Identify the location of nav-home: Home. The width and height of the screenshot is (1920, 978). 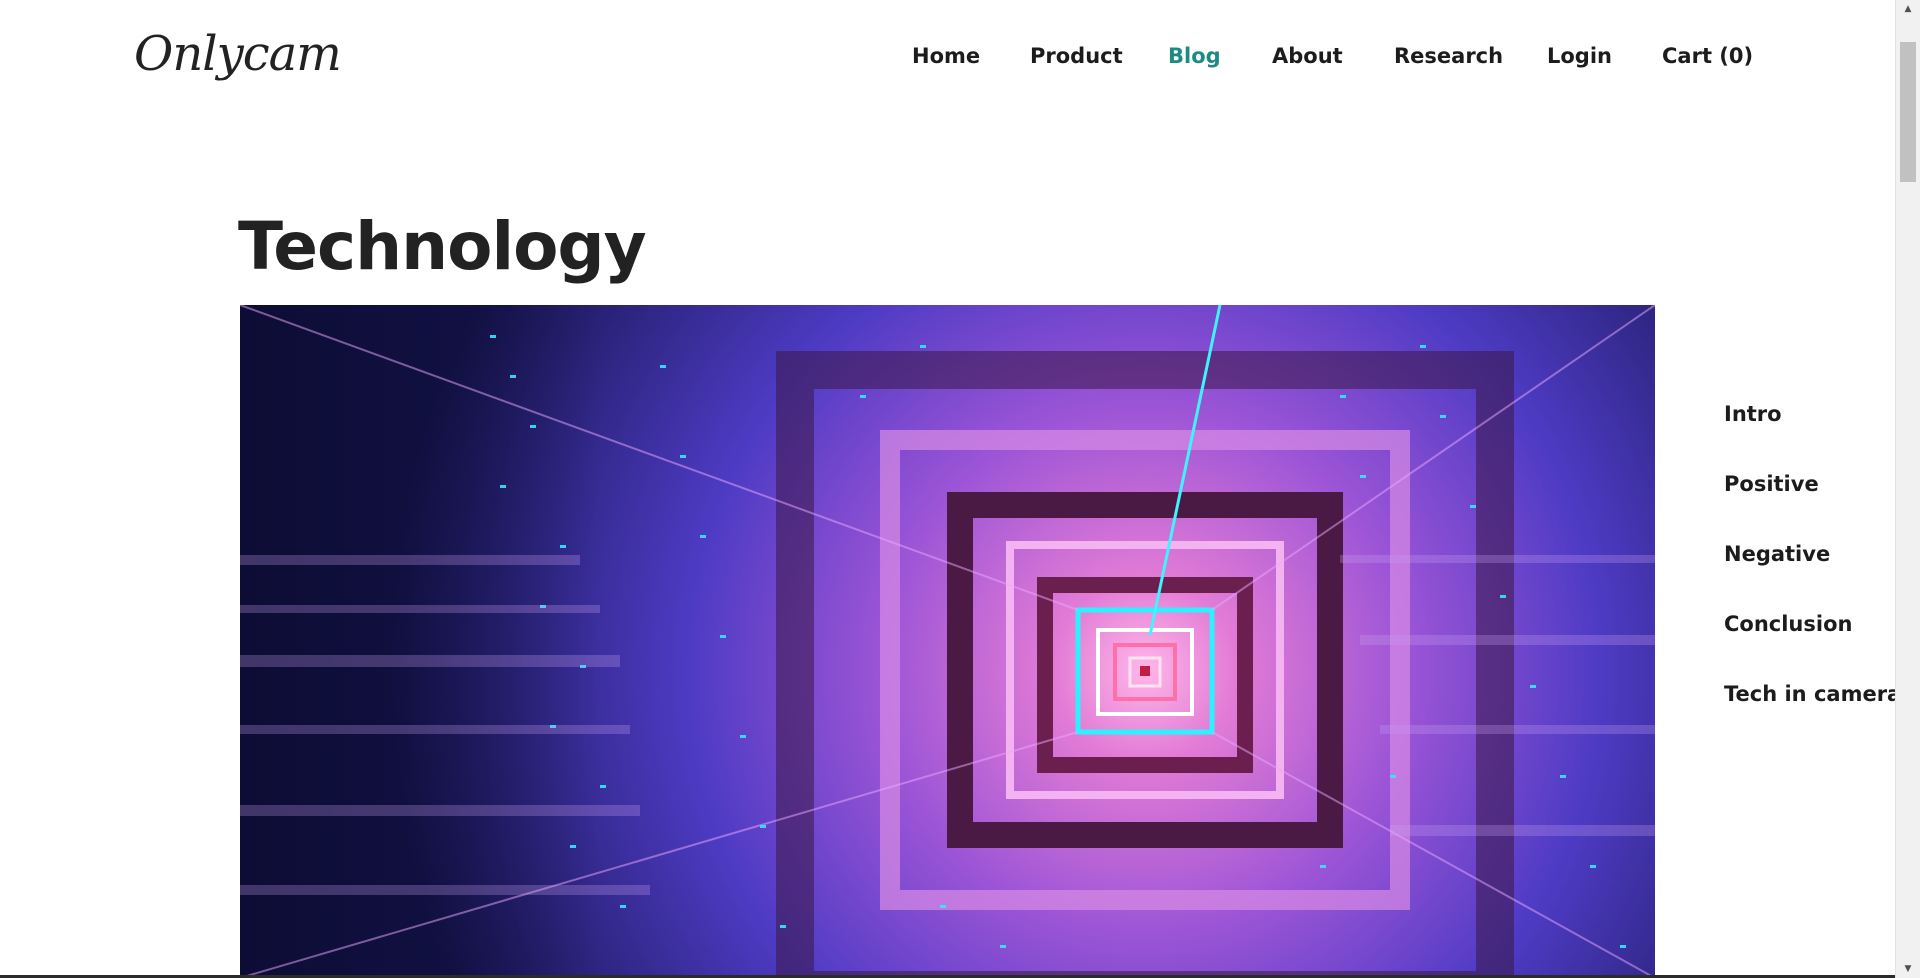
(946, 56).